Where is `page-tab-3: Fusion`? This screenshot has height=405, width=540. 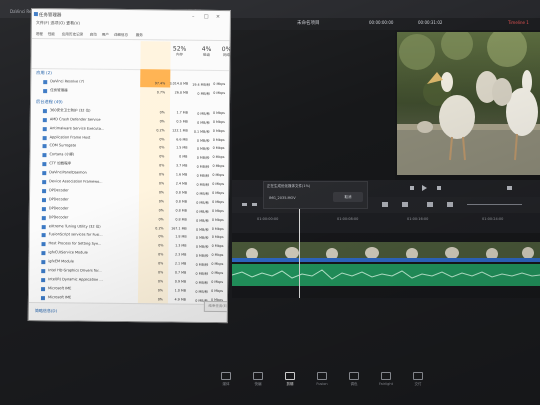 page-tab-3: Fusion is located at coordinates (322, 380).